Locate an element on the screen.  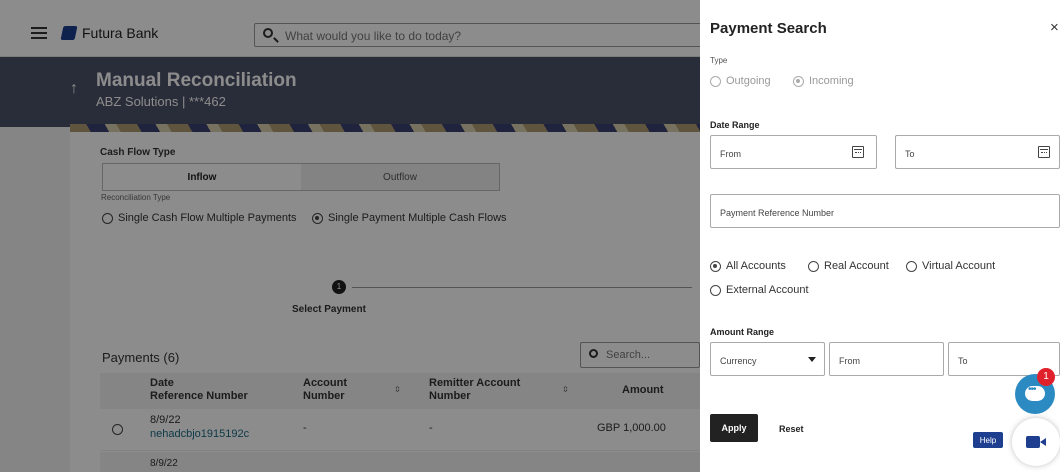
apply-button: Apply is located at coordinates (734, 428).